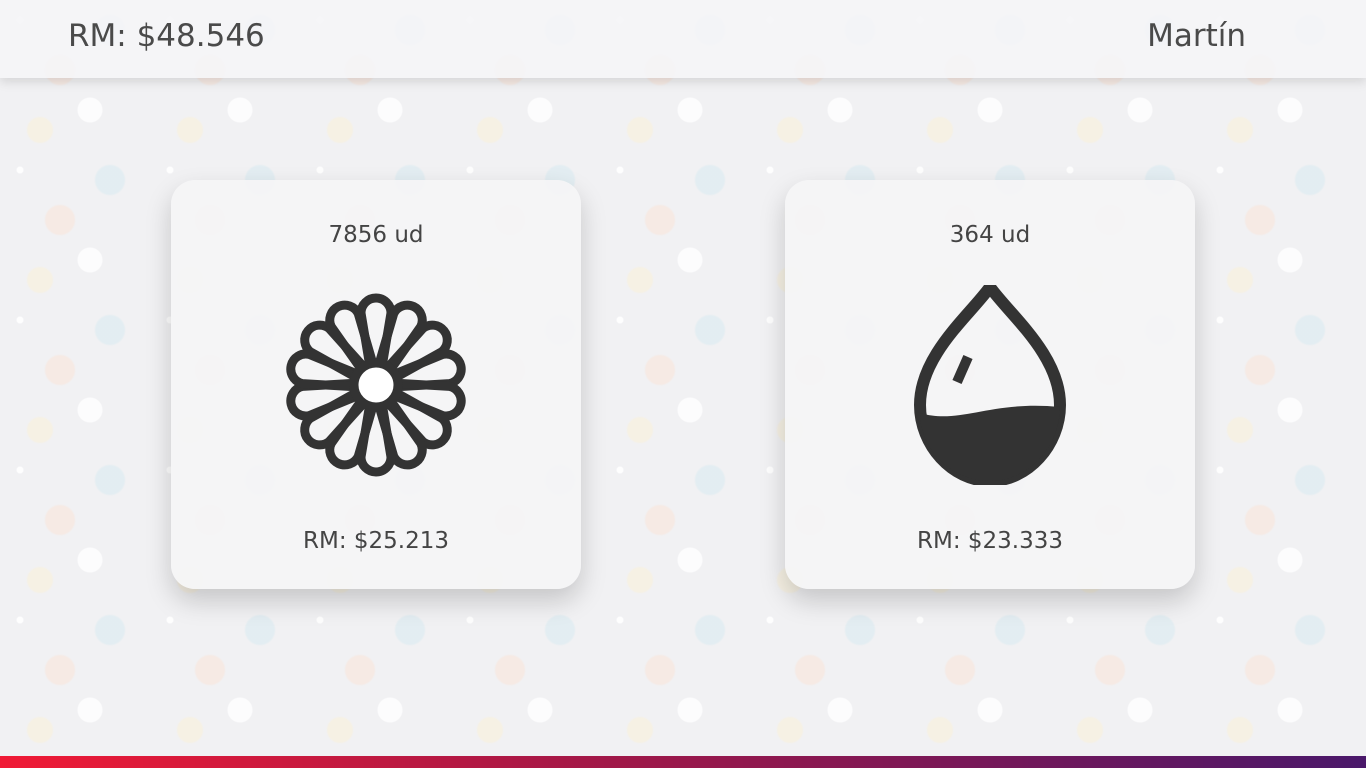 This screenshot has height=768, width=1366. Describe the element at coordinates (683, 762) in the screenshot. I see `bottom-gradient-bar` at that location.